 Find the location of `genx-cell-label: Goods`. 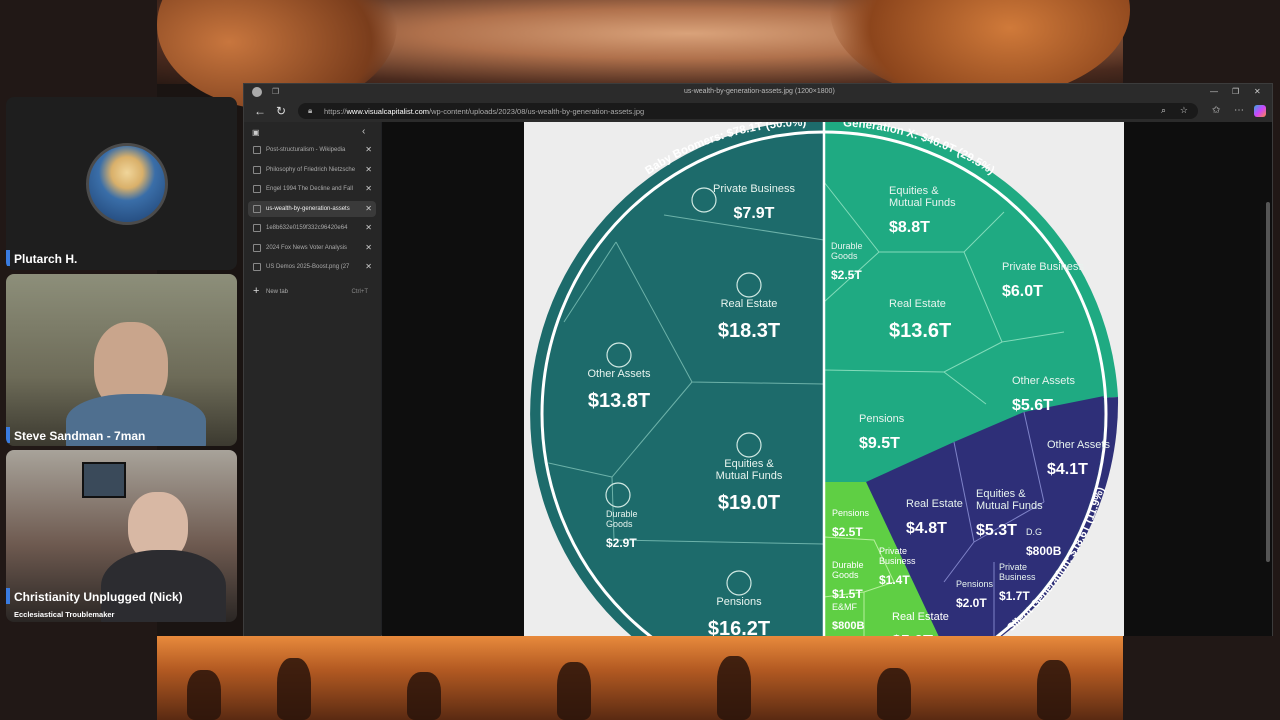

genx-cell-label: Goods is located at coordinates (844, 256).